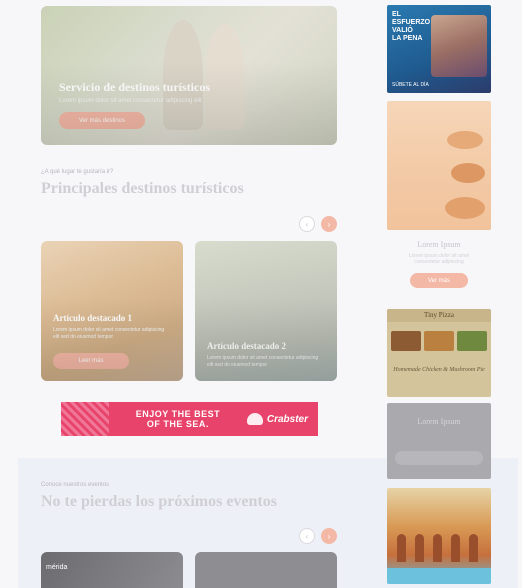 The width and height of the screenshot is (522, 588). What do you see at coordinates (102, 120) in the screenshot?
I see `hero-button: Ver más destinos` at bounding box center [102, 120].